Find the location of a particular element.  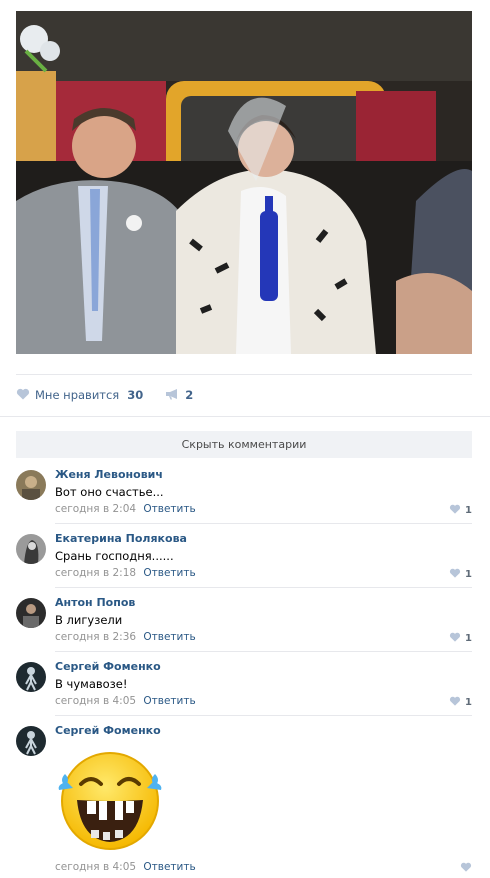

hide-comments-button: Скрыть комментарии is located at coordinates (244, 444).